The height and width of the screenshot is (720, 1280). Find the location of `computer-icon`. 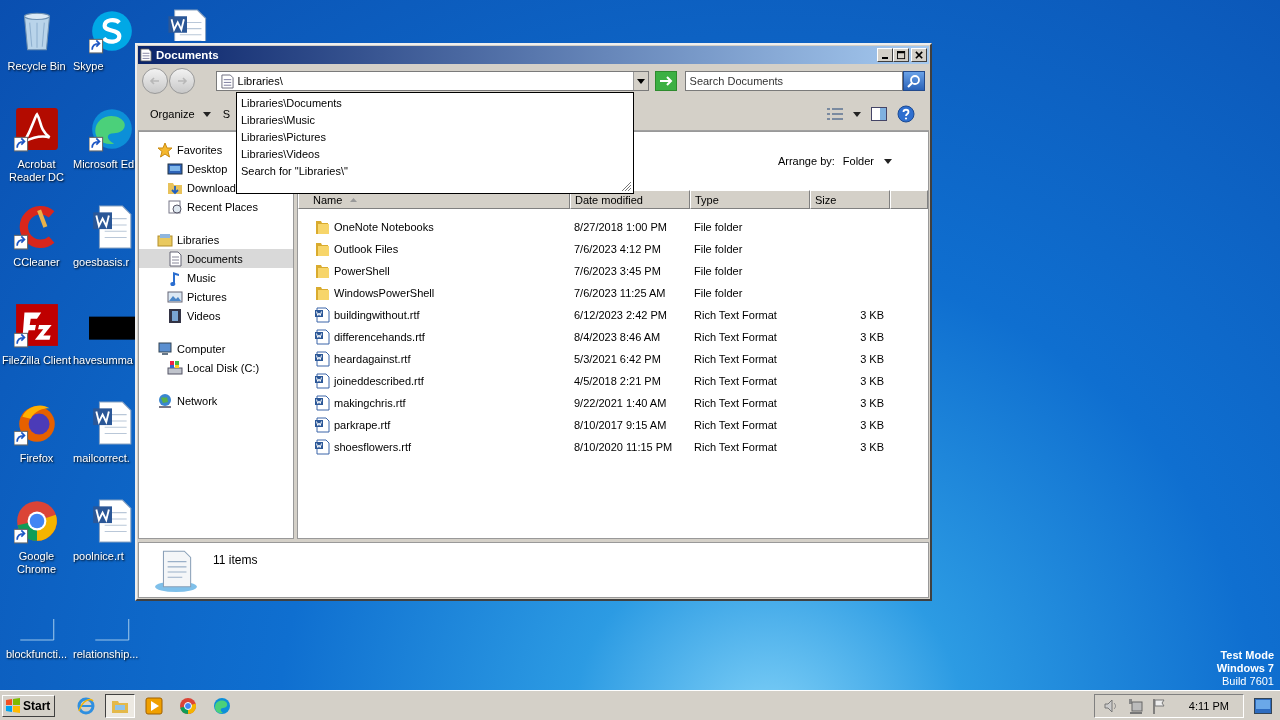

computer-icon is located at coordinates (165, 348).